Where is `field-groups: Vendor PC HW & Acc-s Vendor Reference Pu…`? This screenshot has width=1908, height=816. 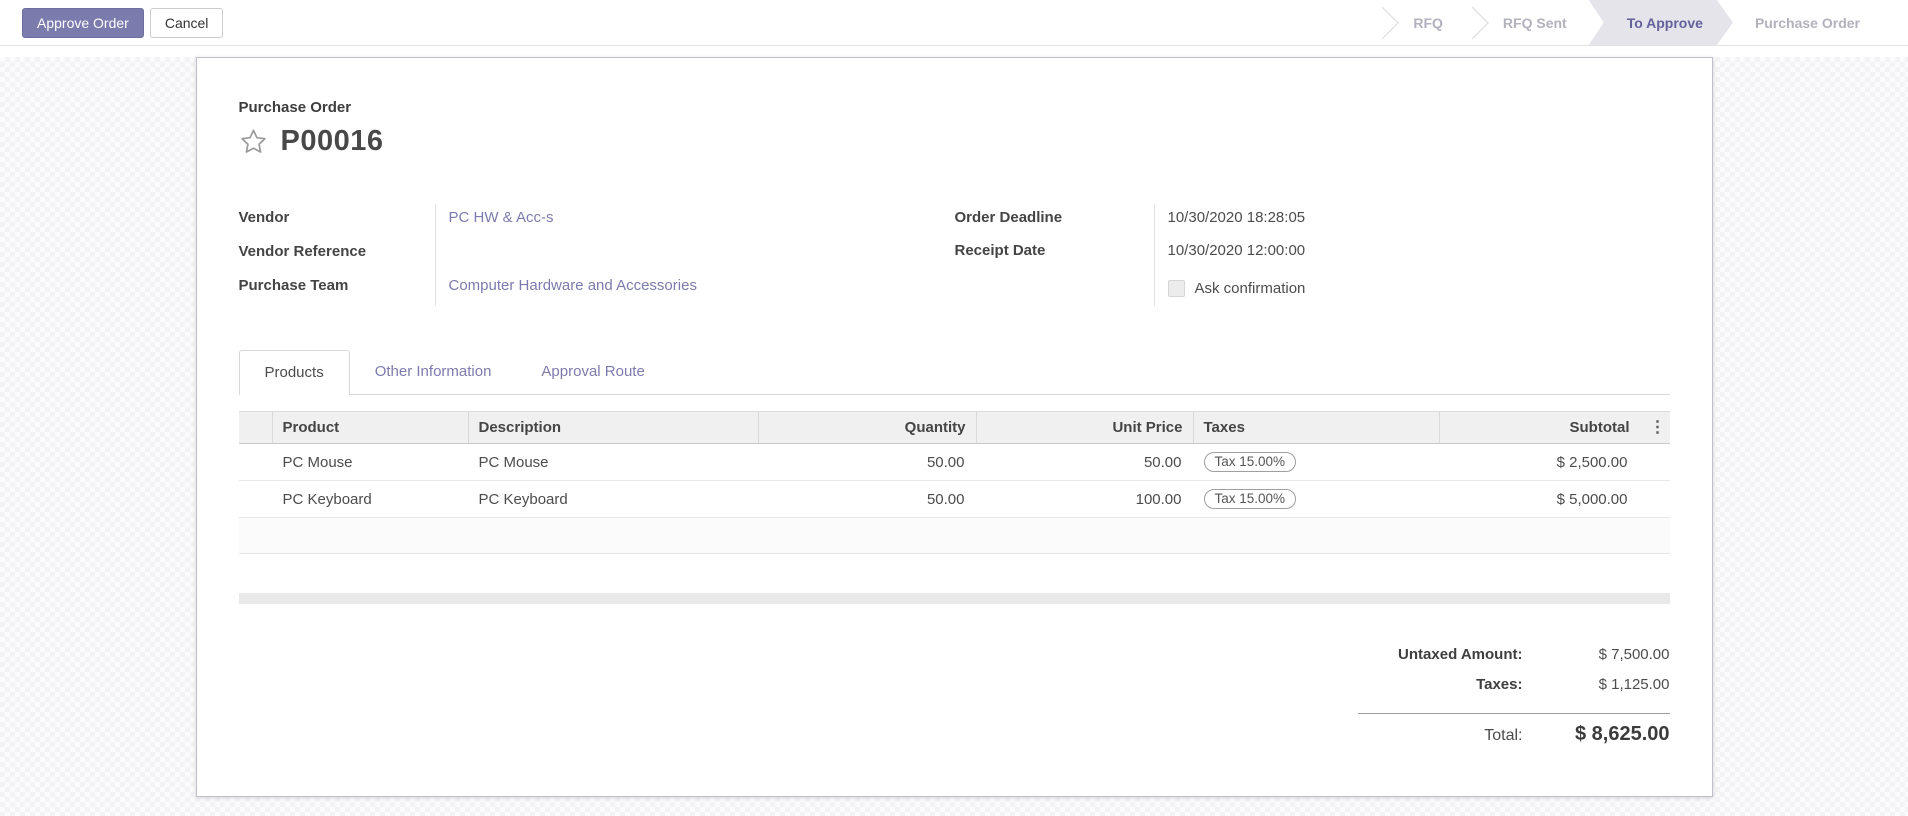
field-groups: Vendor PC HW & Acc-s Vendor Reference Pu… is located at coordinates (954, 255).